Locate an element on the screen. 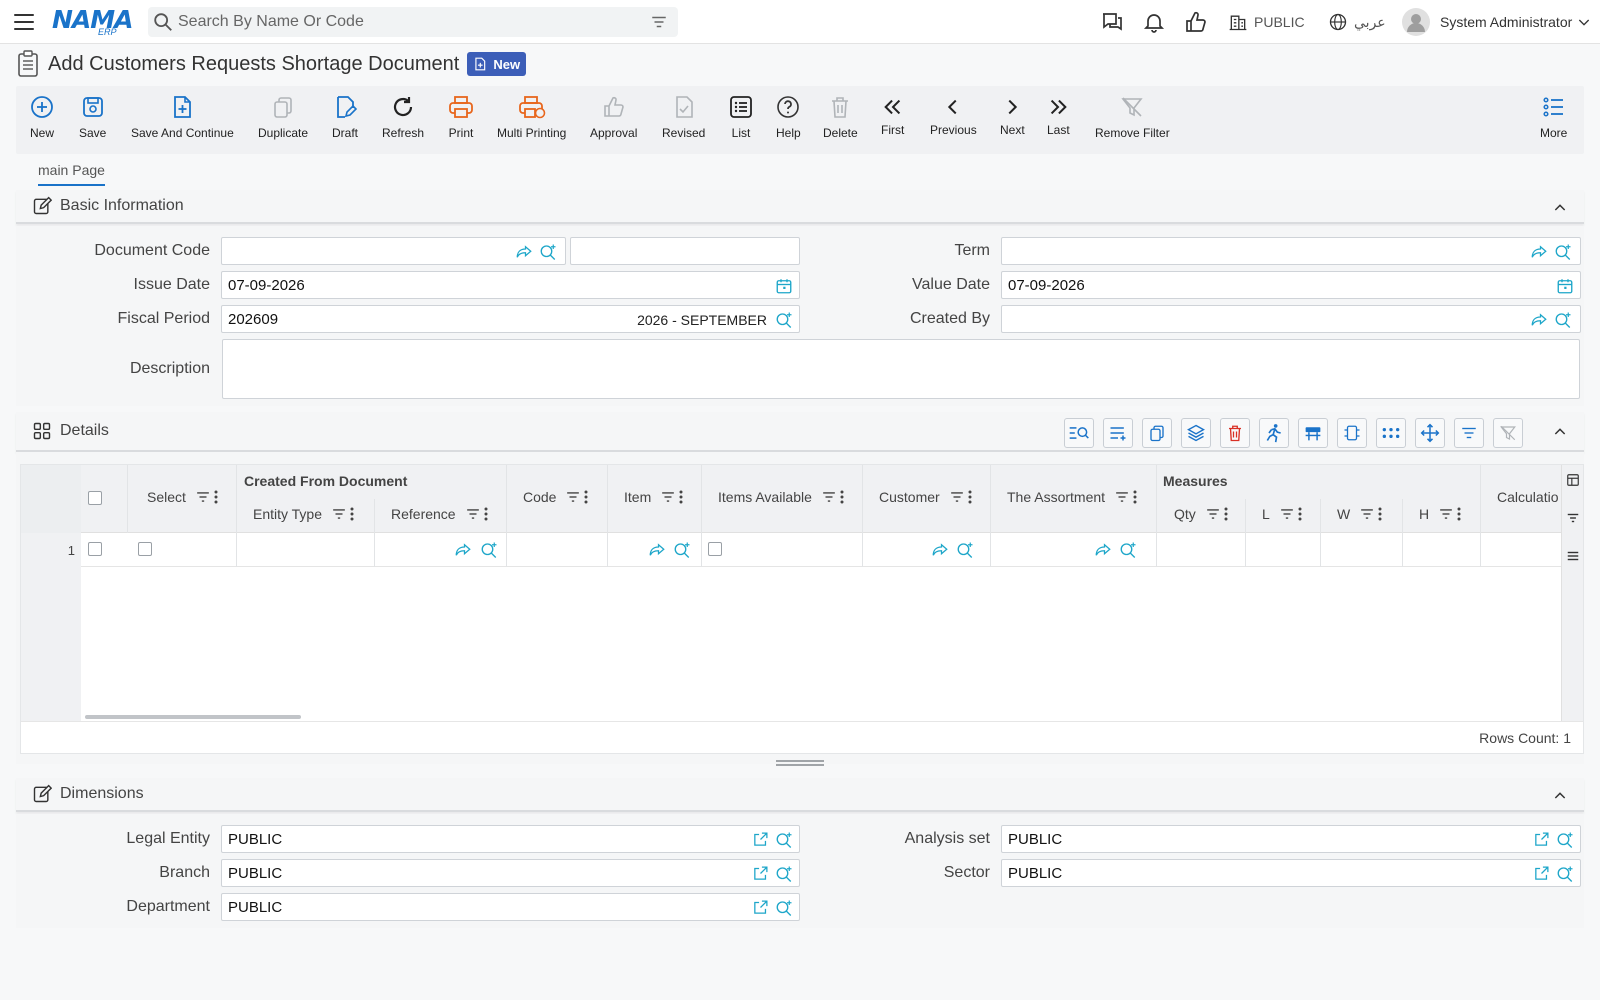 The width and height of the screenshot is (1600, 1000). layers-button is located at coordinates (1196, 433).